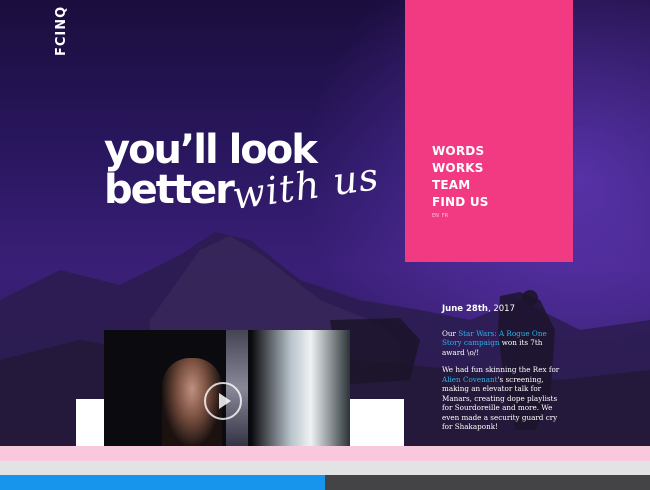 Image resolution: width=650 pixels, height=490 pixels. Describe the element at coordinates (435, 216) in the screenshot. I see `lang-en: EN` at that location.